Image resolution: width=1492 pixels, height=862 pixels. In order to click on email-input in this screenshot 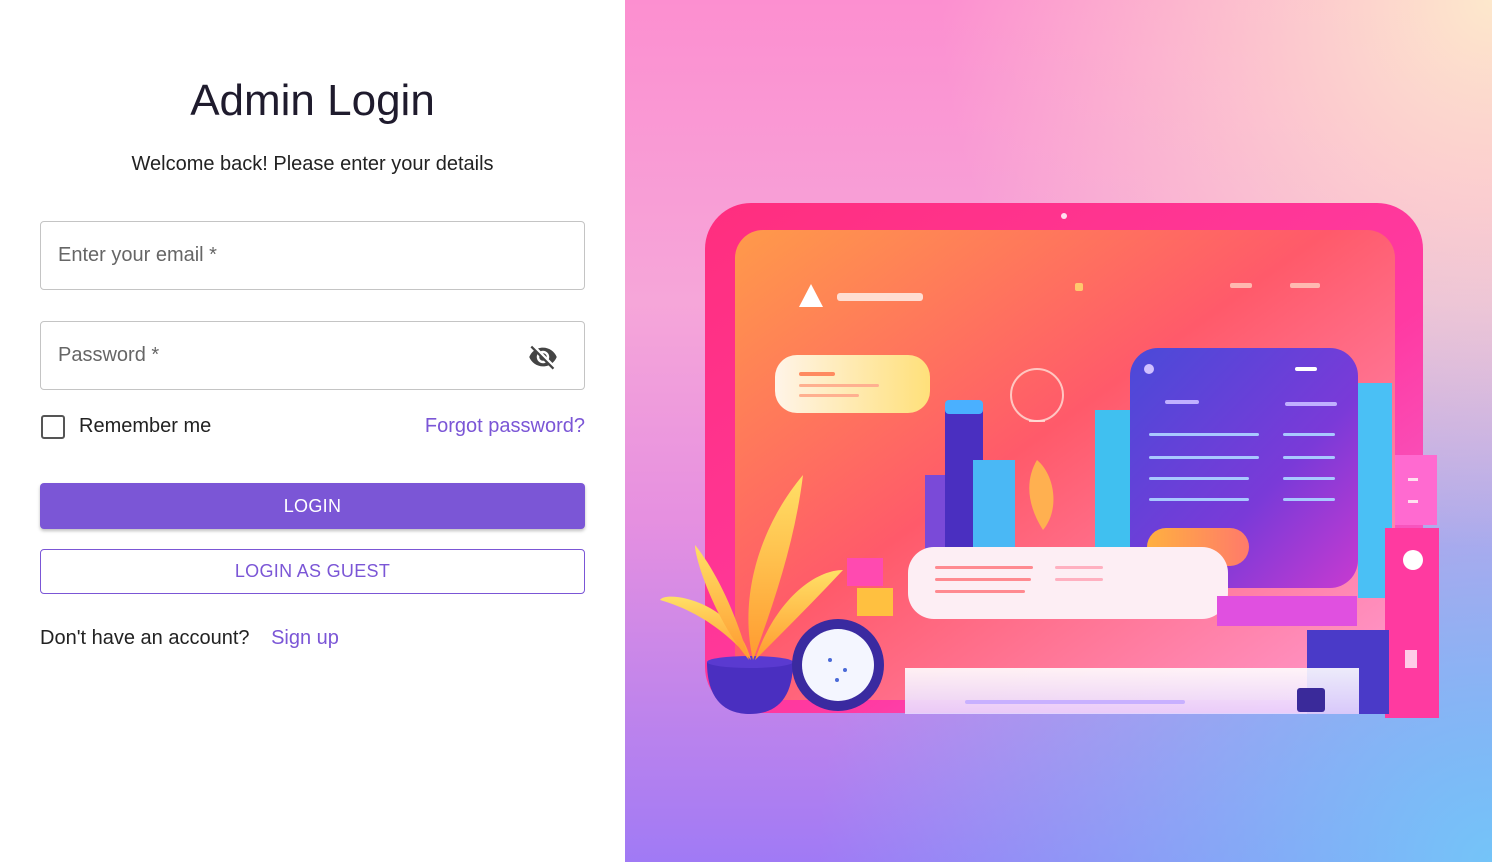, I will do `click(312, 255)`.